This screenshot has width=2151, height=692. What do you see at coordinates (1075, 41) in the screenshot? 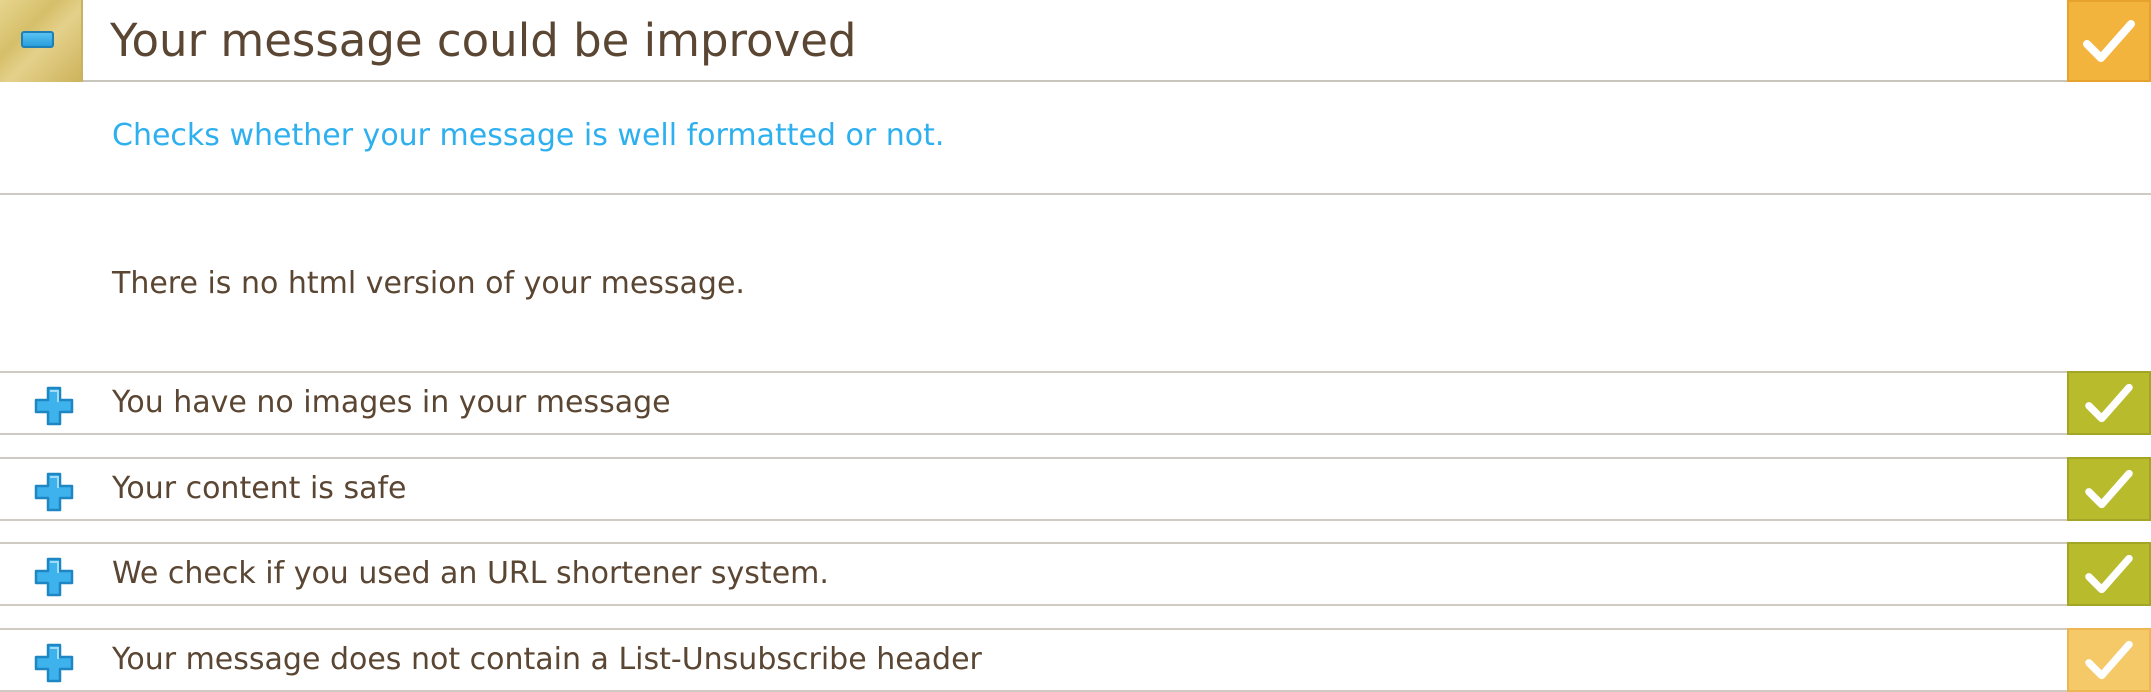
I see `section-header: Your message could be improved` at bounding box center [1075, 41].